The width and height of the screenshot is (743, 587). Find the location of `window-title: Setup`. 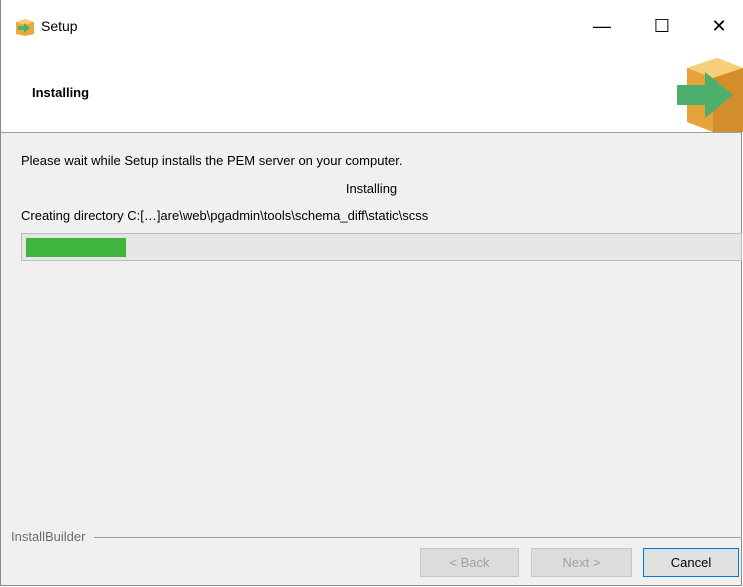

window-title: Setup is located at coordinates (59, 26).